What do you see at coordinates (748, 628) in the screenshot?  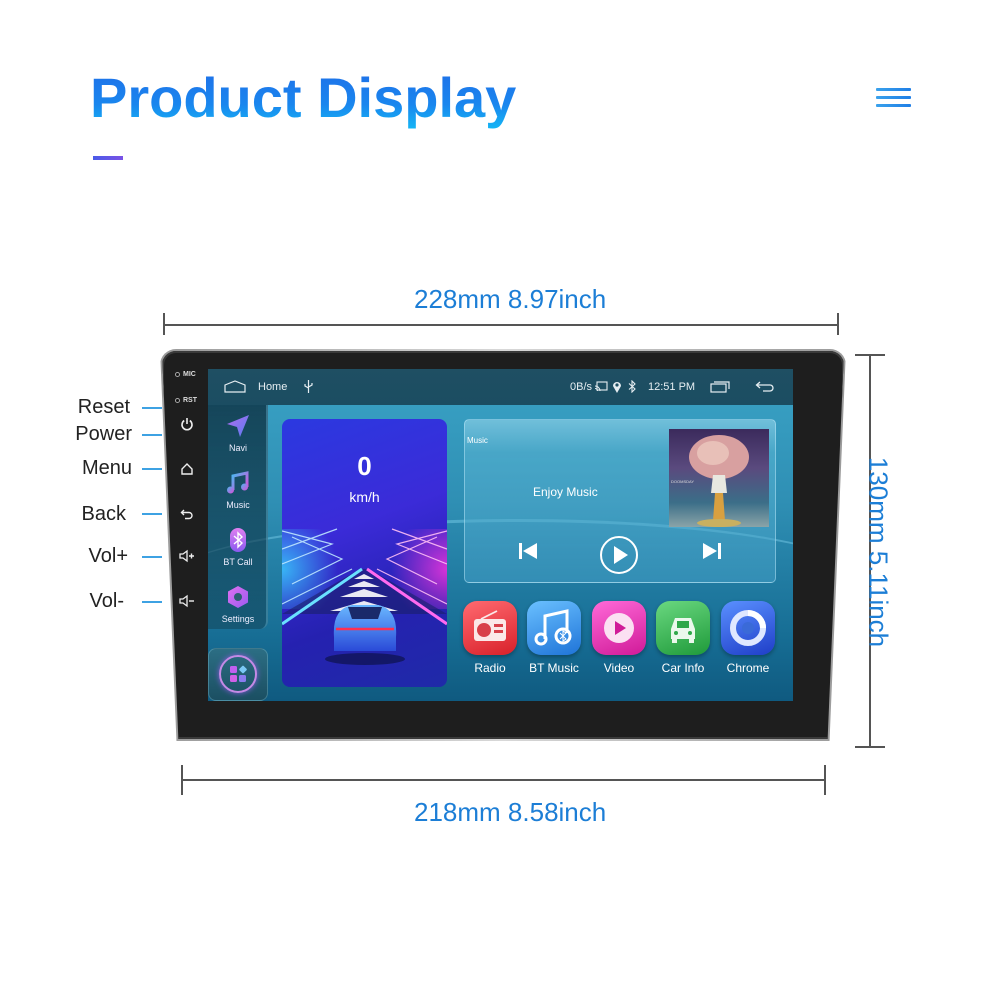 I see `chrome-icon` at bounding box center [748, 628].